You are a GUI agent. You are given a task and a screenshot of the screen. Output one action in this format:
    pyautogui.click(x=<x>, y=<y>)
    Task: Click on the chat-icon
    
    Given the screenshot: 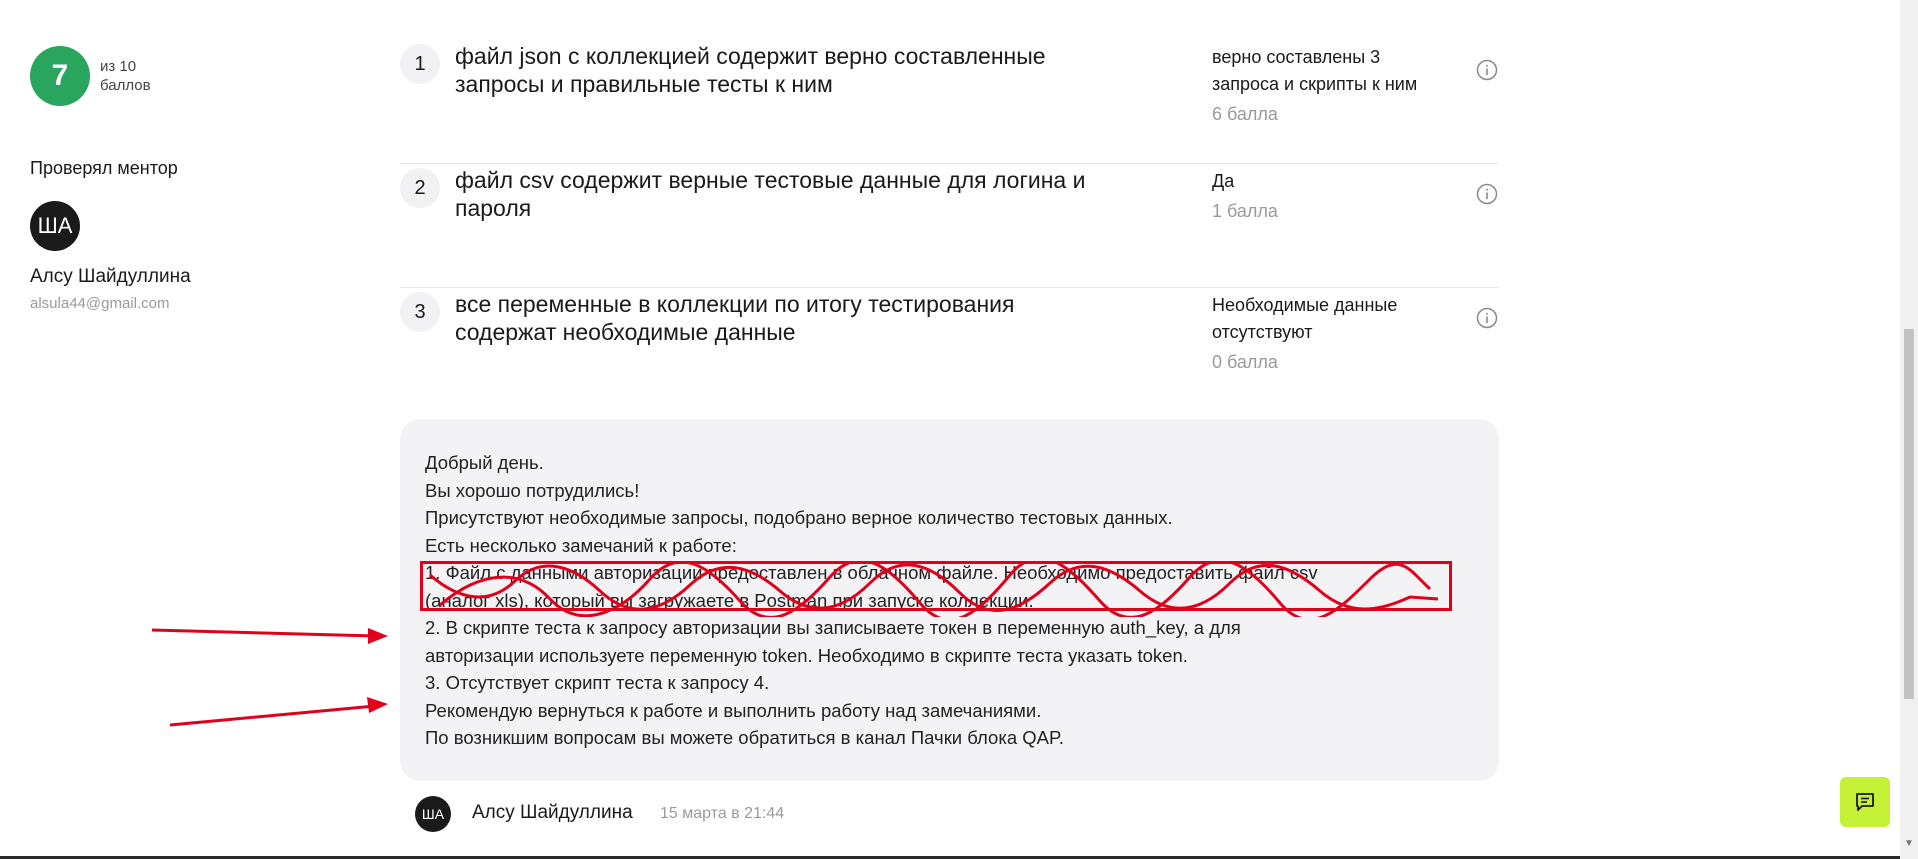 What is the action you would take?
    pyautogui.click(x=1865, y=802)
    